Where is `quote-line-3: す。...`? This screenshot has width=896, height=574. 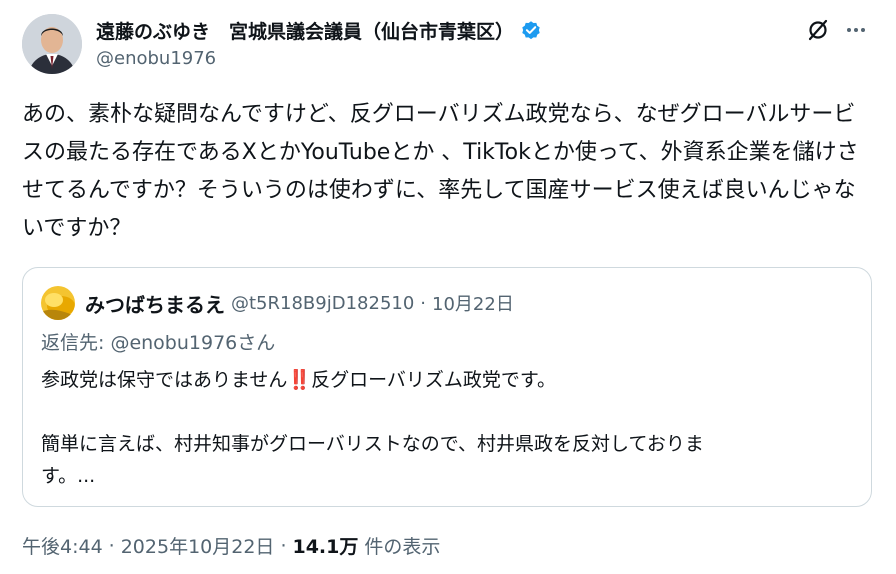
quote-line-3: す。... is located at coordinates (68, 476).